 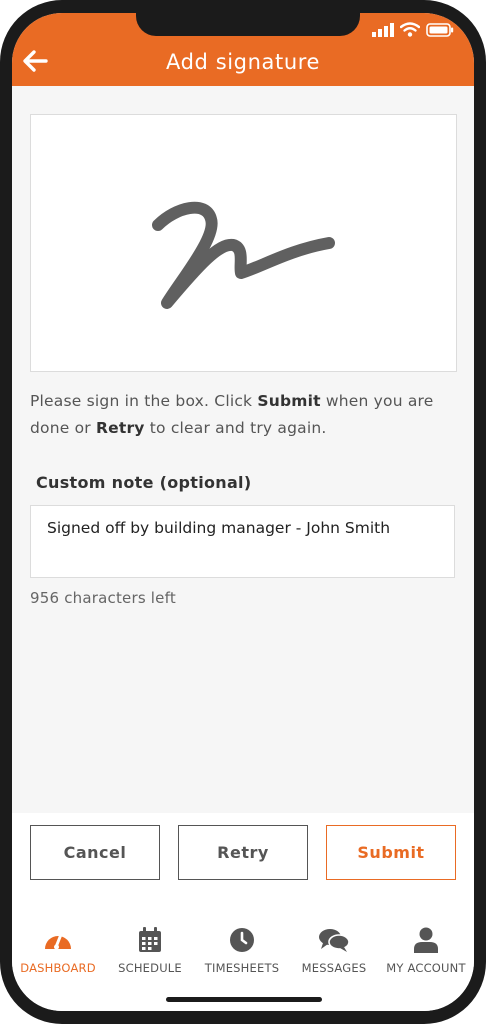 I want to click on custom-note-label: Custom note (optional), so click(x=144, y=482).